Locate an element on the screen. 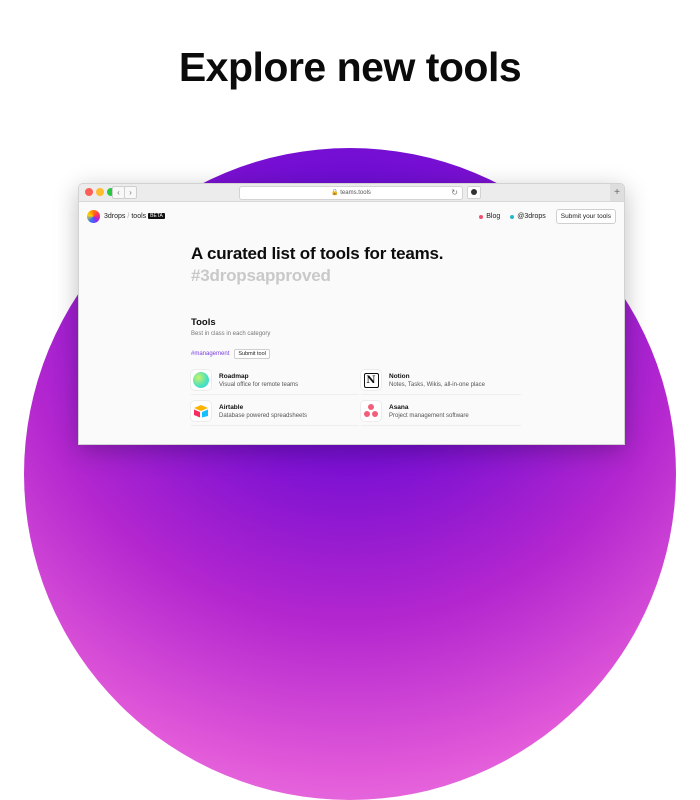 This screenshot has height=800, width=700. airtable-icon is located at coordinates (201, 411).